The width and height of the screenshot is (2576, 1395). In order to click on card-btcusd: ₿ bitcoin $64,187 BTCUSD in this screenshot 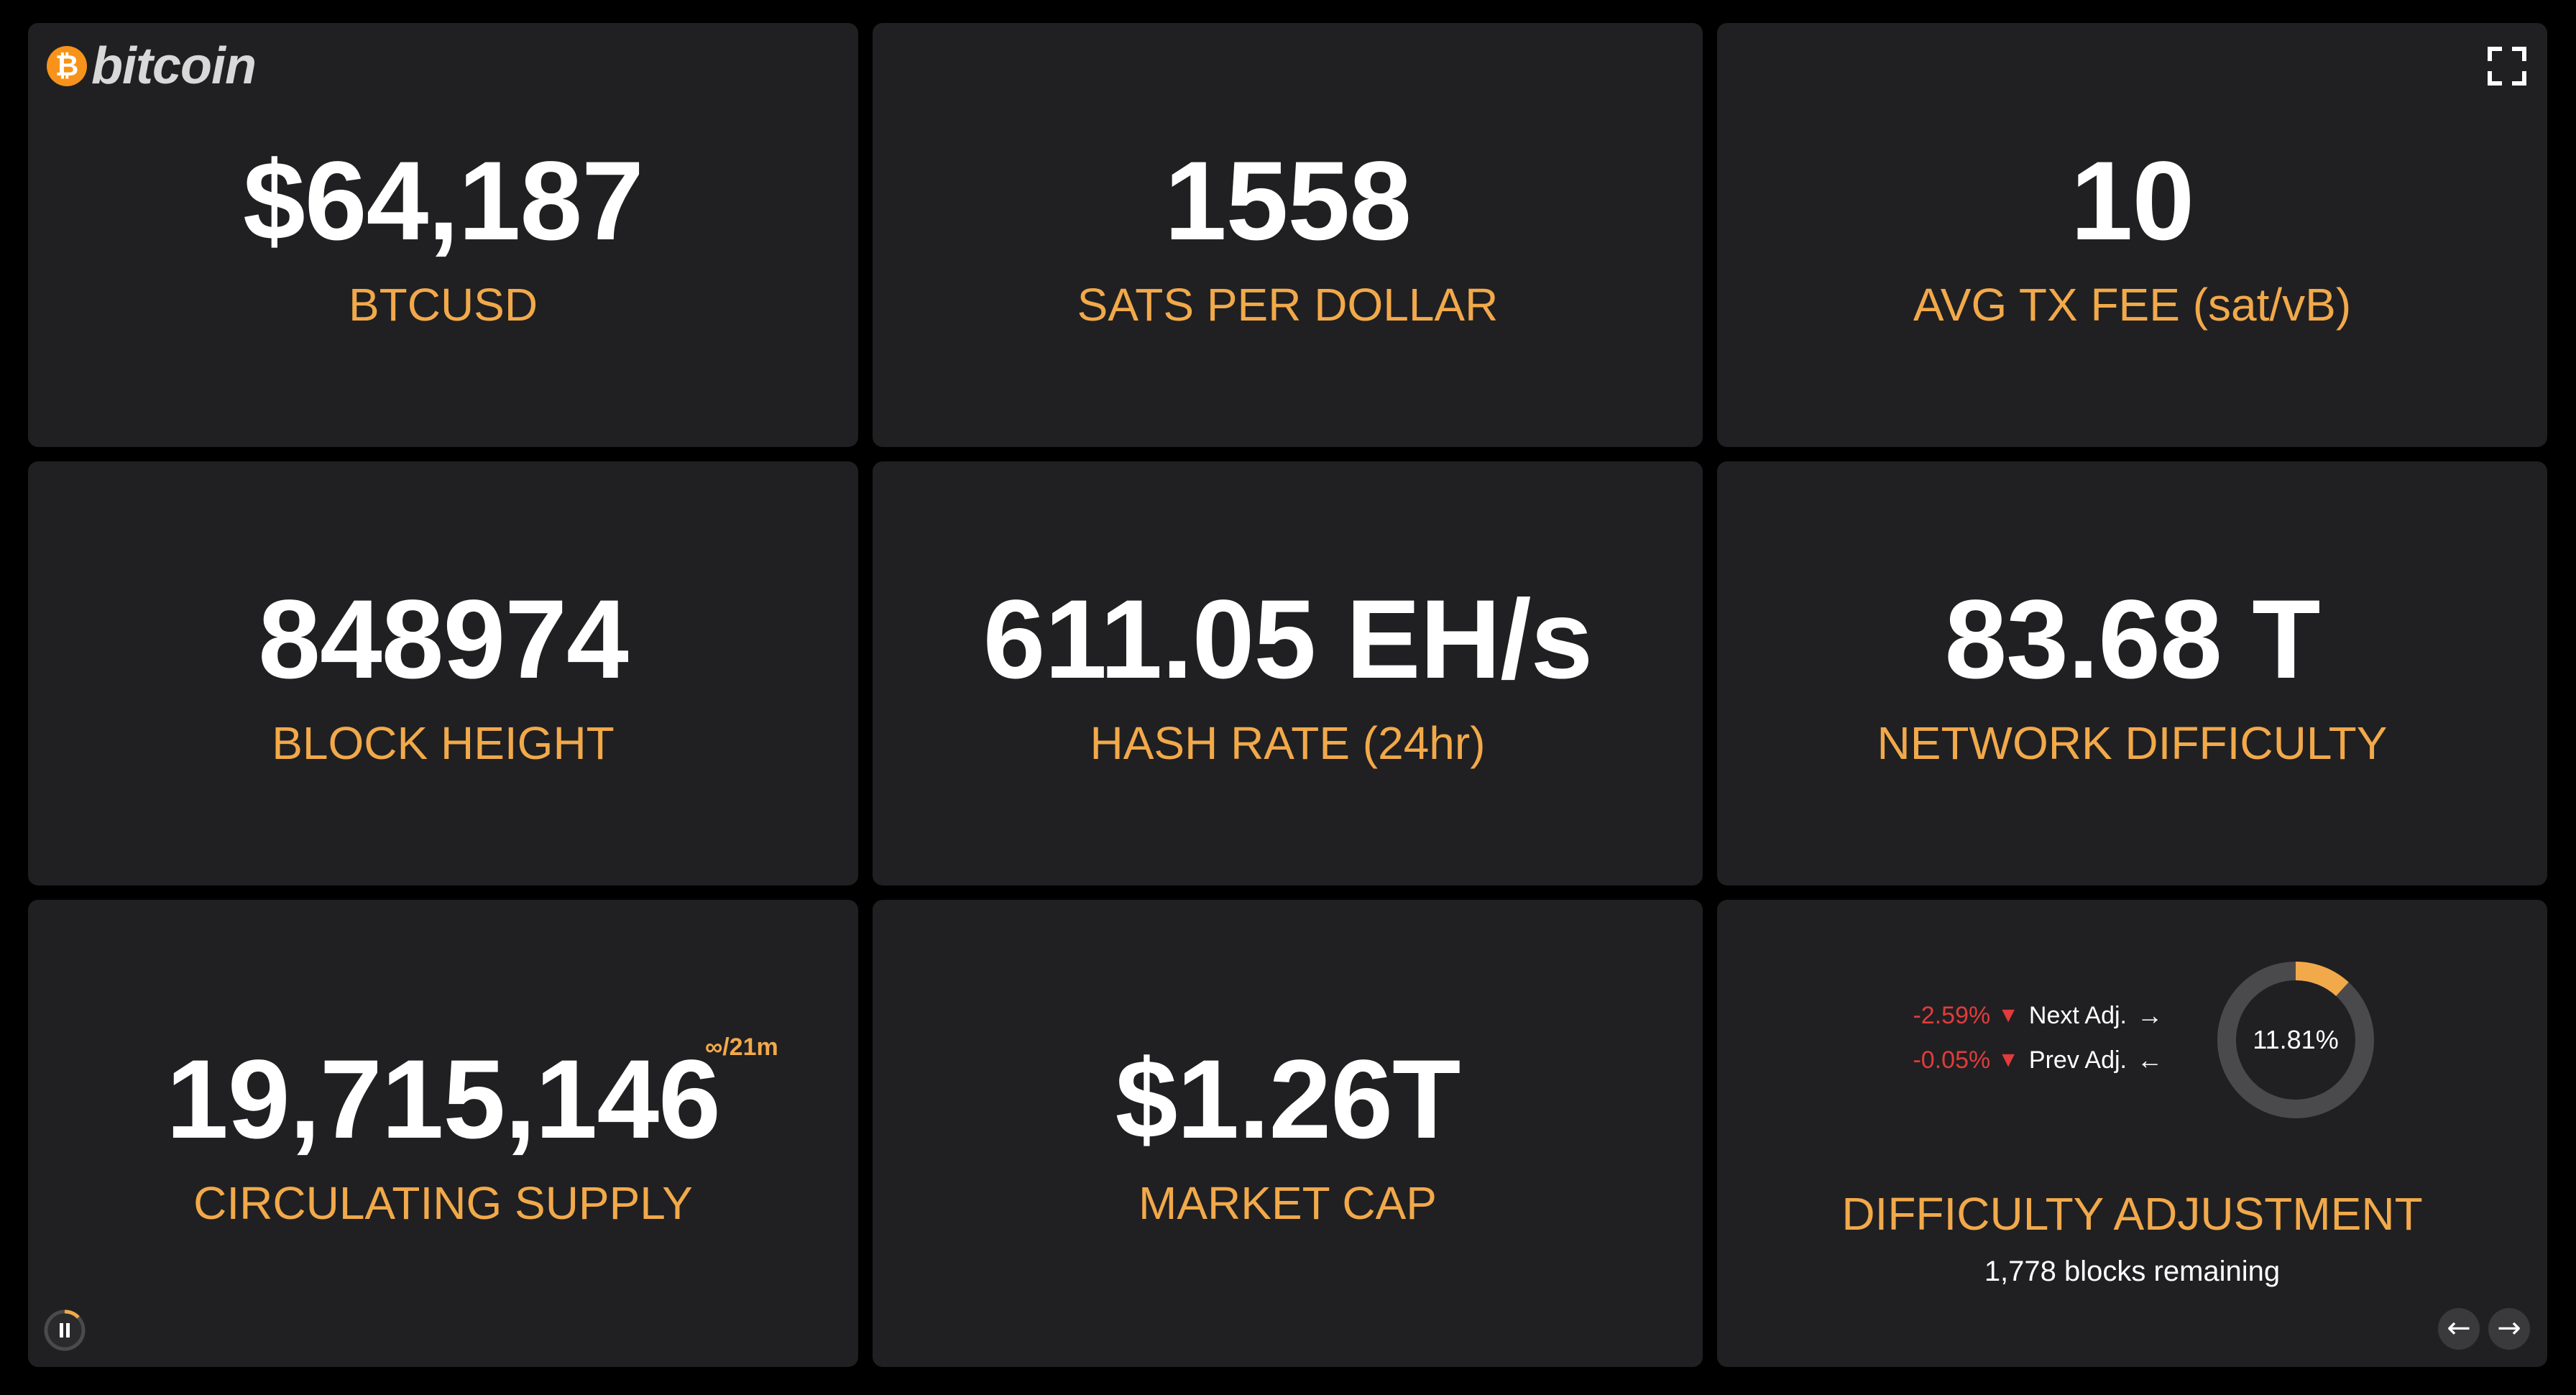, I will do `click(443, 235)`.